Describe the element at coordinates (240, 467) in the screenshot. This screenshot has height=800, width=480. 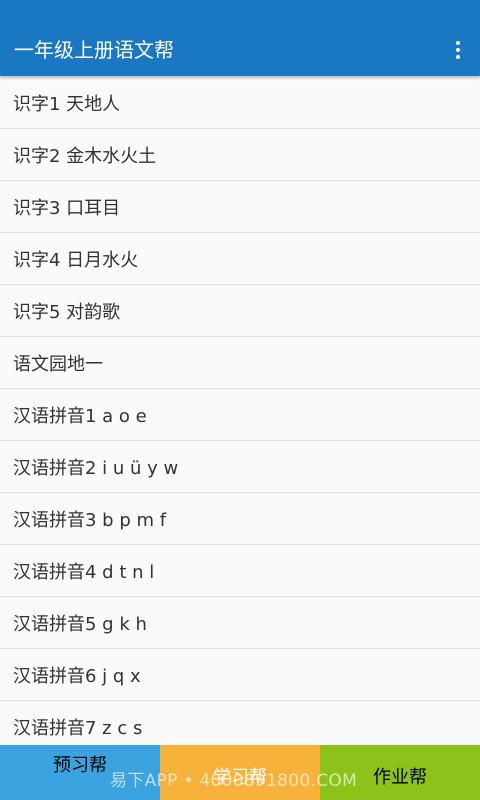
I see `list-item: 汉语拼音2 i u ü y w` at that location.